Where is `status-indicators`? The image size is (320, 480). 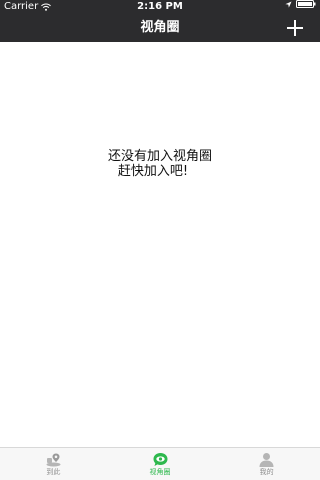
status-indicators is located at coordinates (300, 4).